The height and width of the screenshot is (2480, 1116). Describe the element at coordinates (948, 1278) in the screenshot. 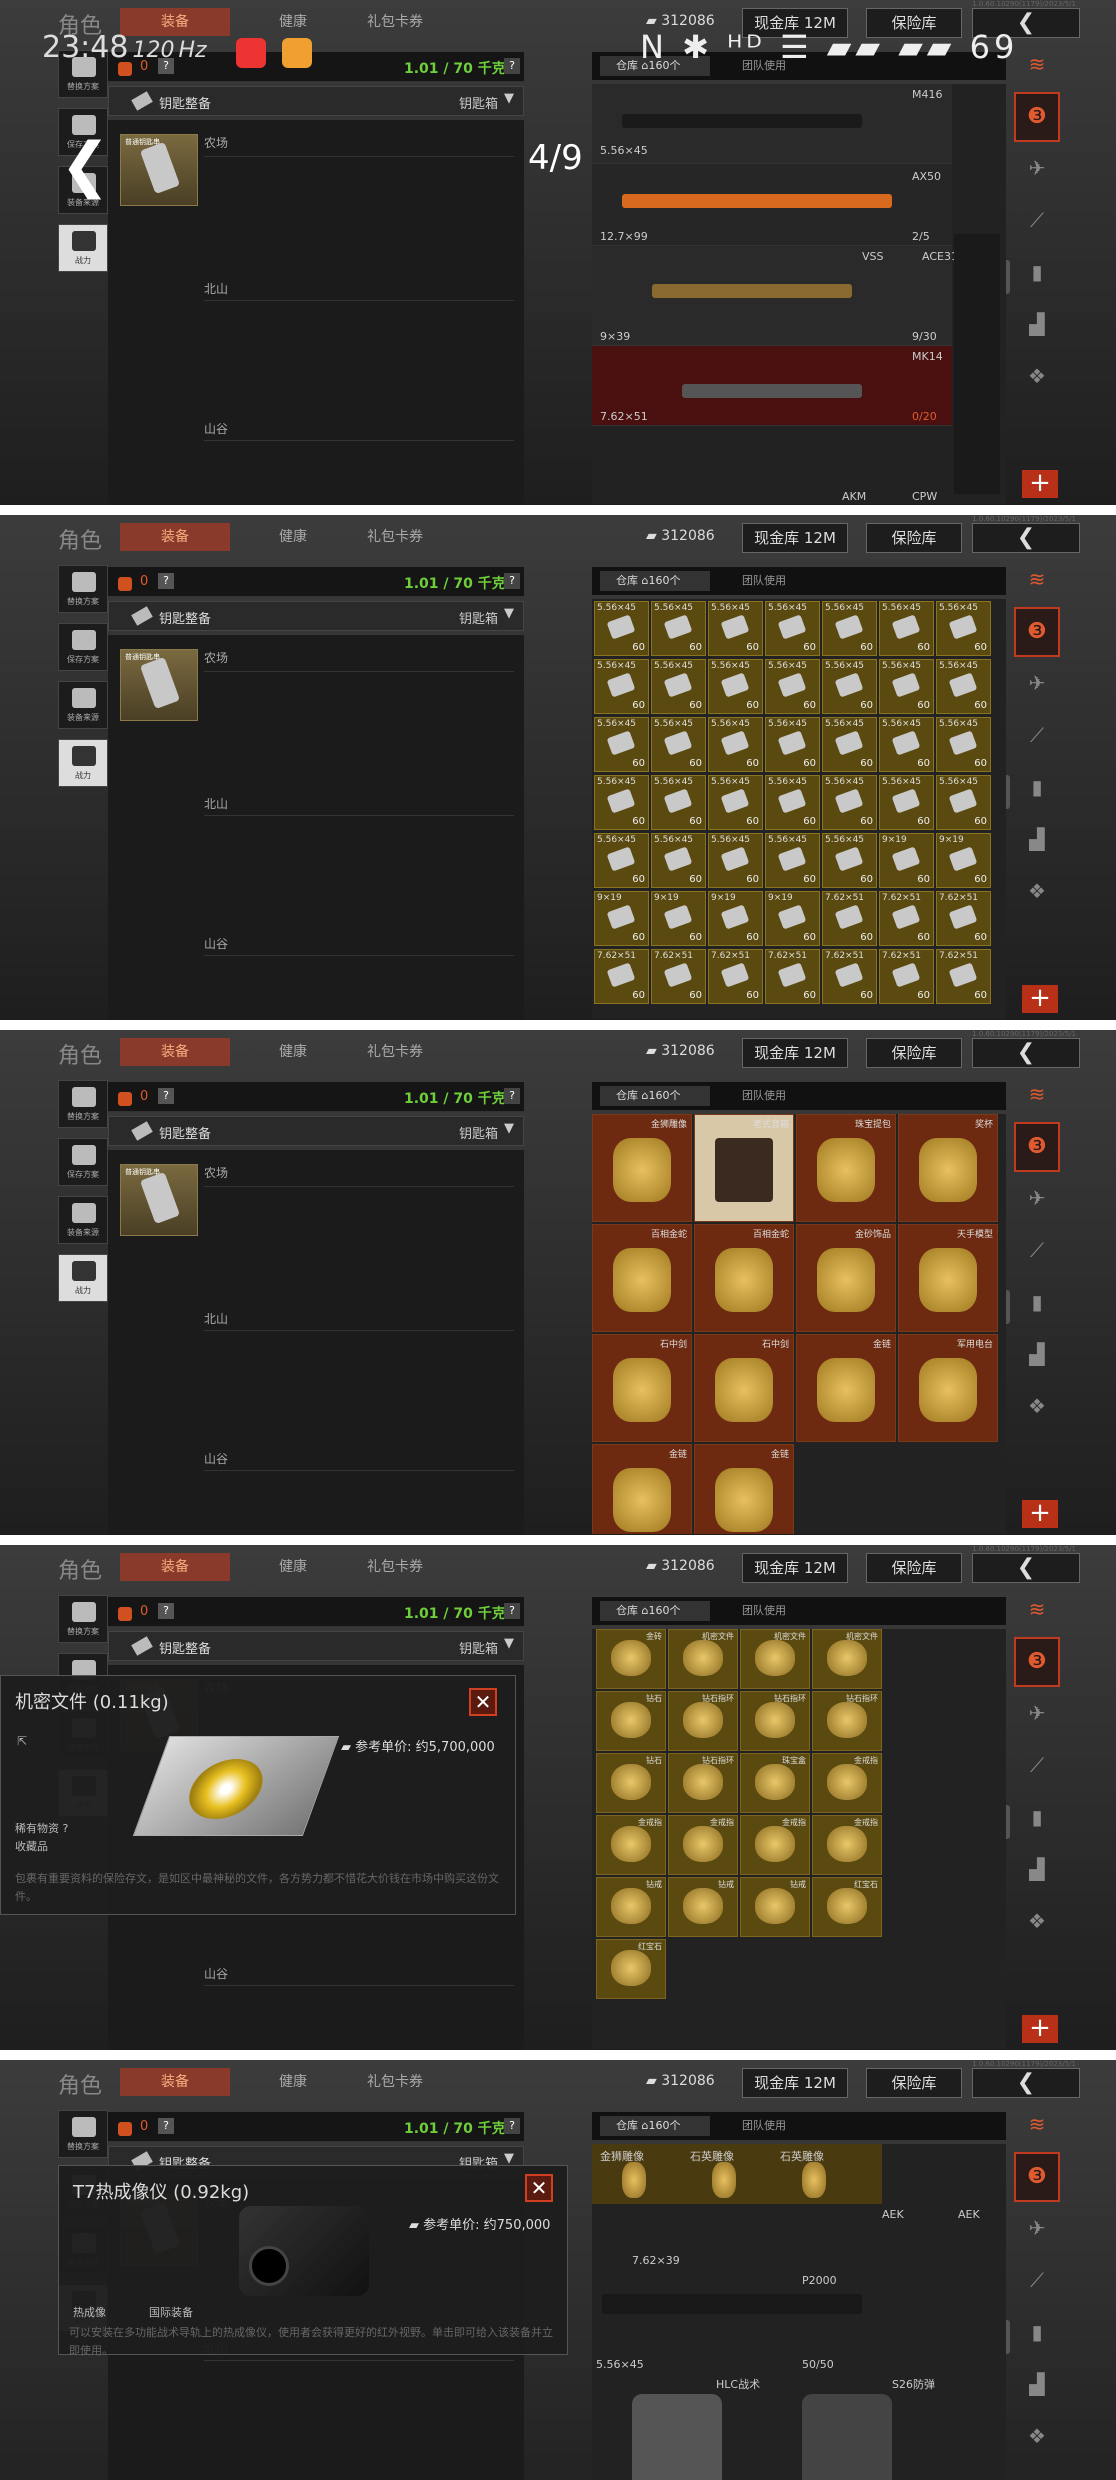

I see `valuable-slot: 天手模型` at that location.